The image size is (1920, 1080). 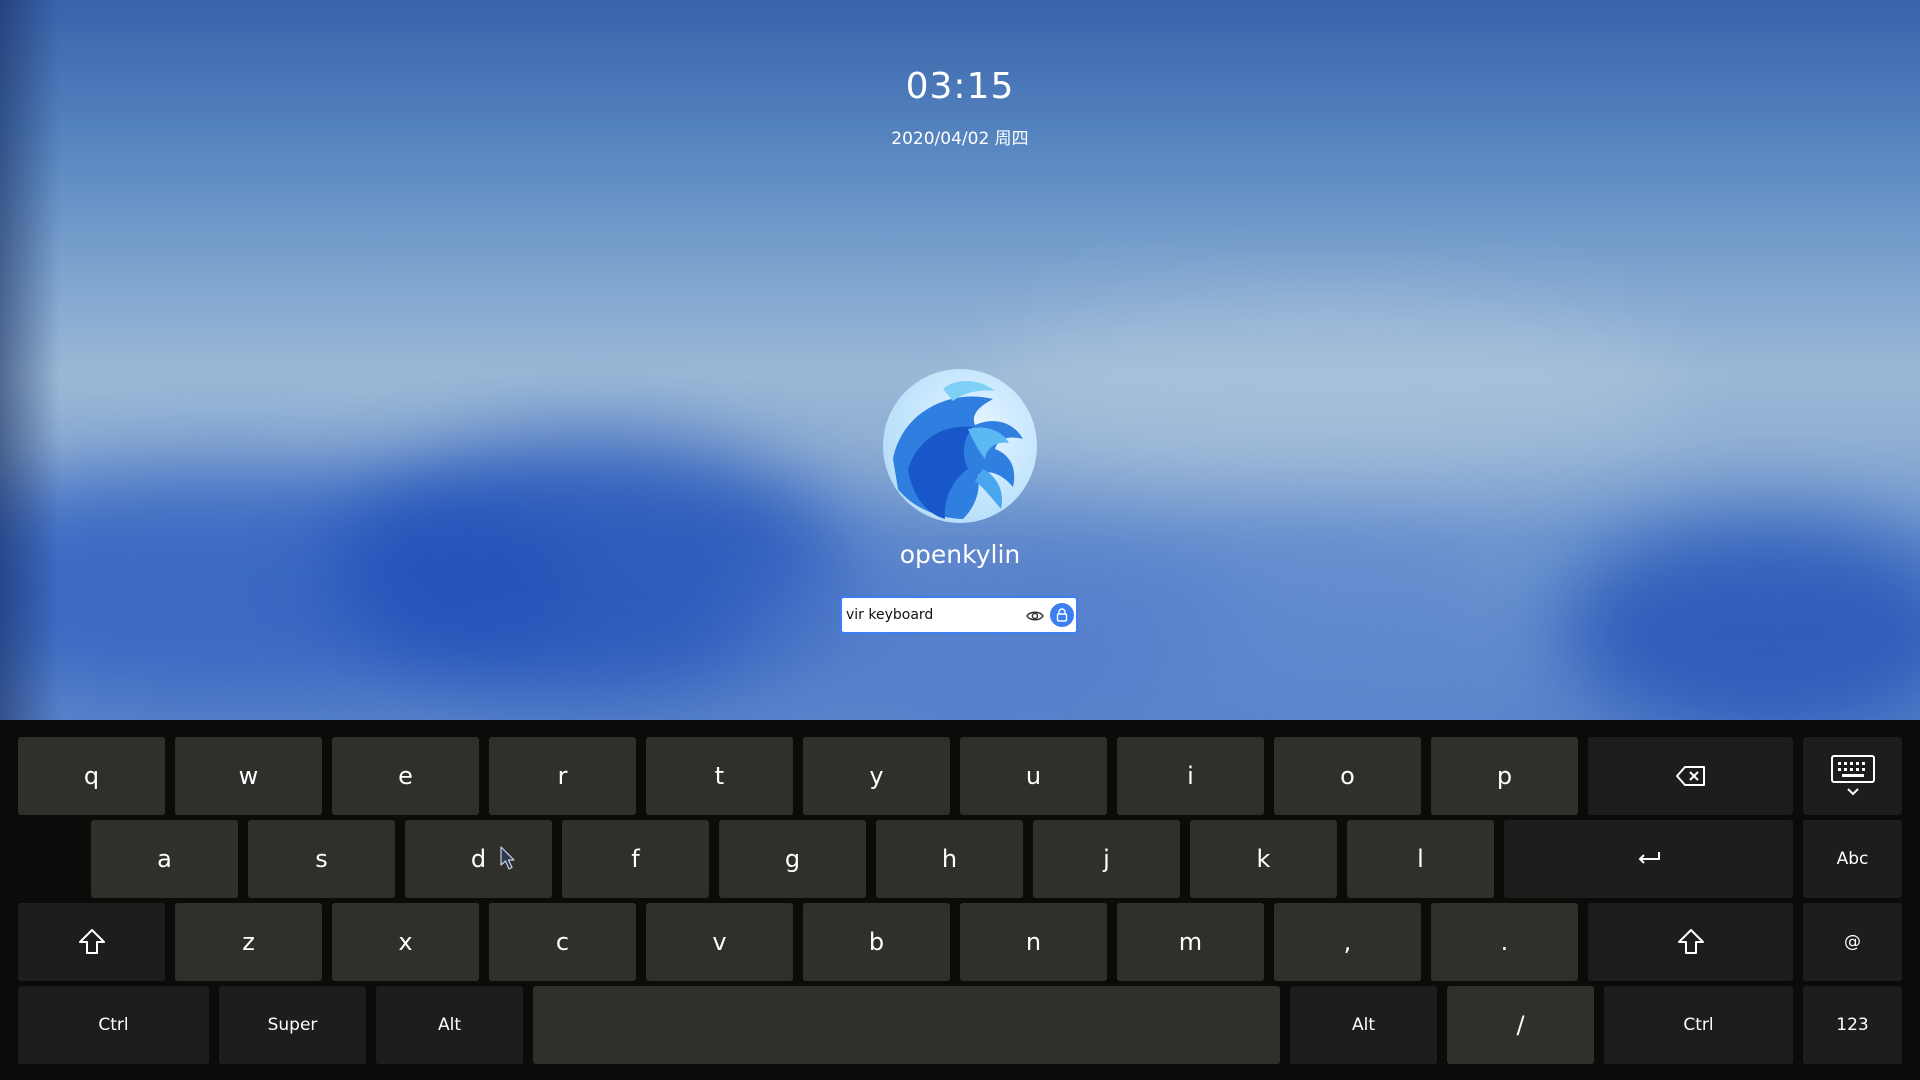 I want to click on mouse-pointer-icon, so click(x=507, y=858).